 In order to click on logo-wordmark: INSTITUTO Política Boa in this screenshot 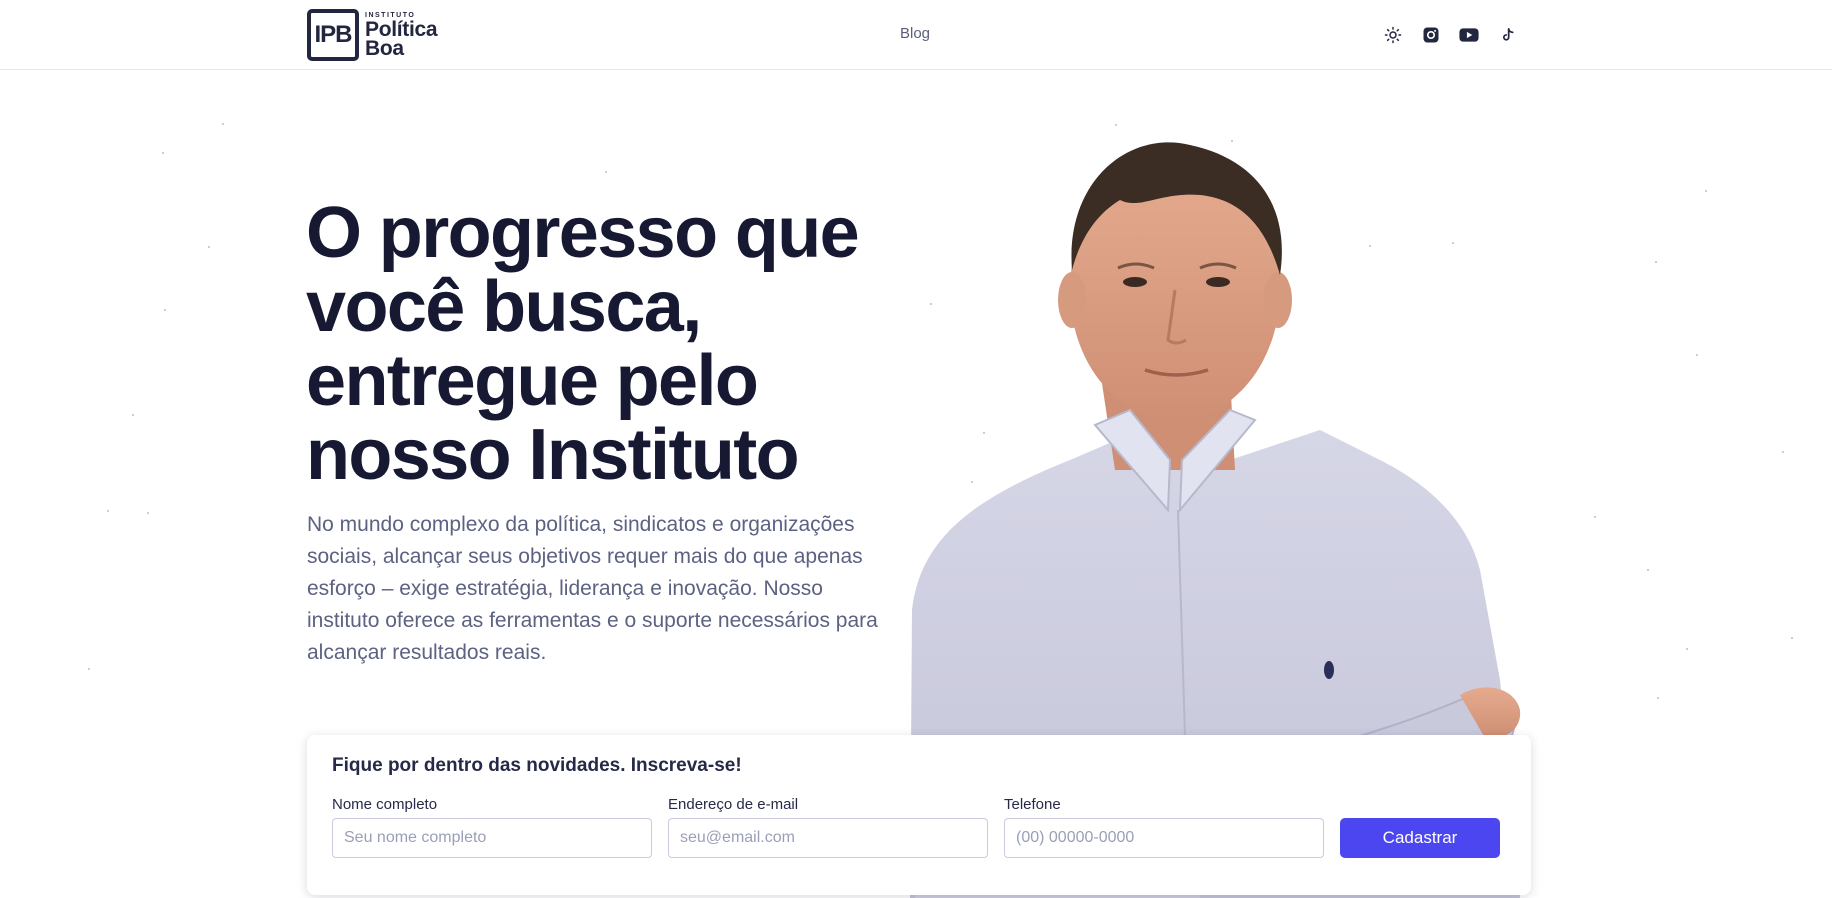, I will do `click(401, 36)`.